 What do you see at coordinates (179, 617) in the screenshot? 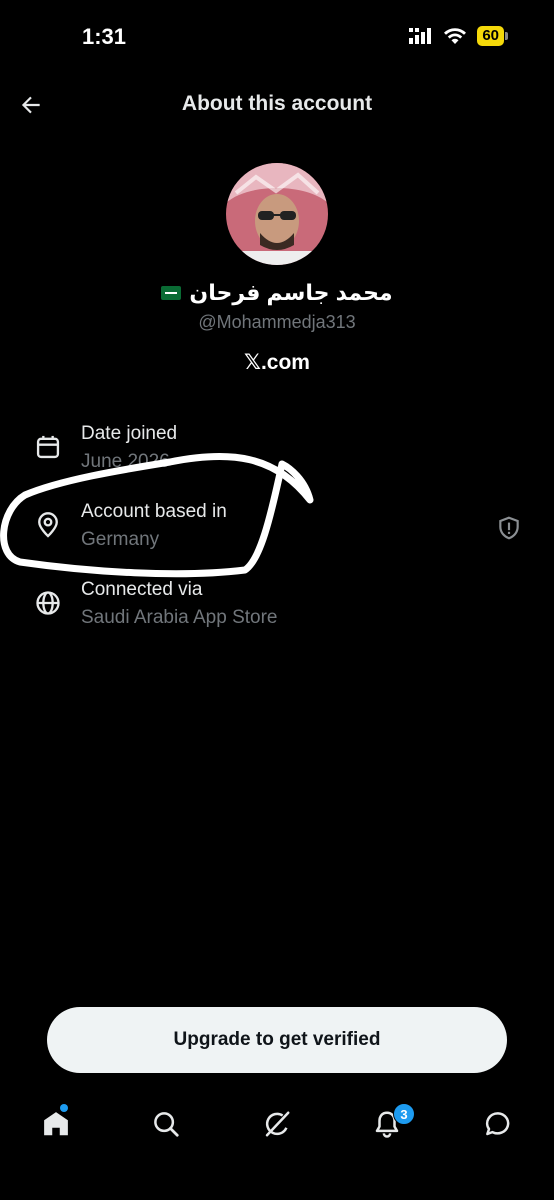
I see `connected-via-value: Saudi Arabia App Store` at bounding box center [179, 617].